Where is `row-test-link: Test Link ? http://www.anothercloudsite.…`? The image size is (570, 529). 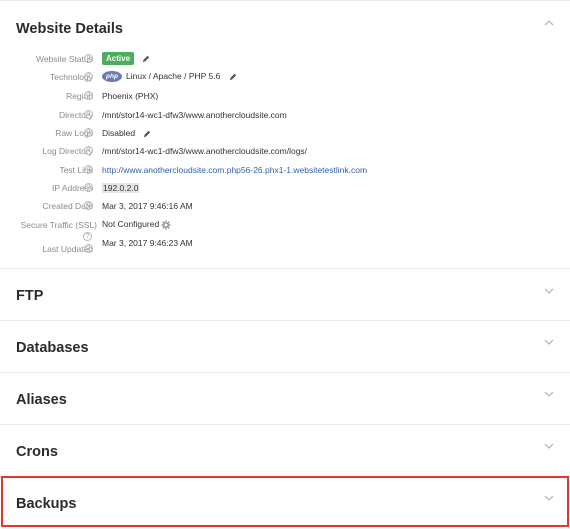 row-test-link: Test Link ? http://www.anothercloudsite.… is located at coordinates (285, 174).